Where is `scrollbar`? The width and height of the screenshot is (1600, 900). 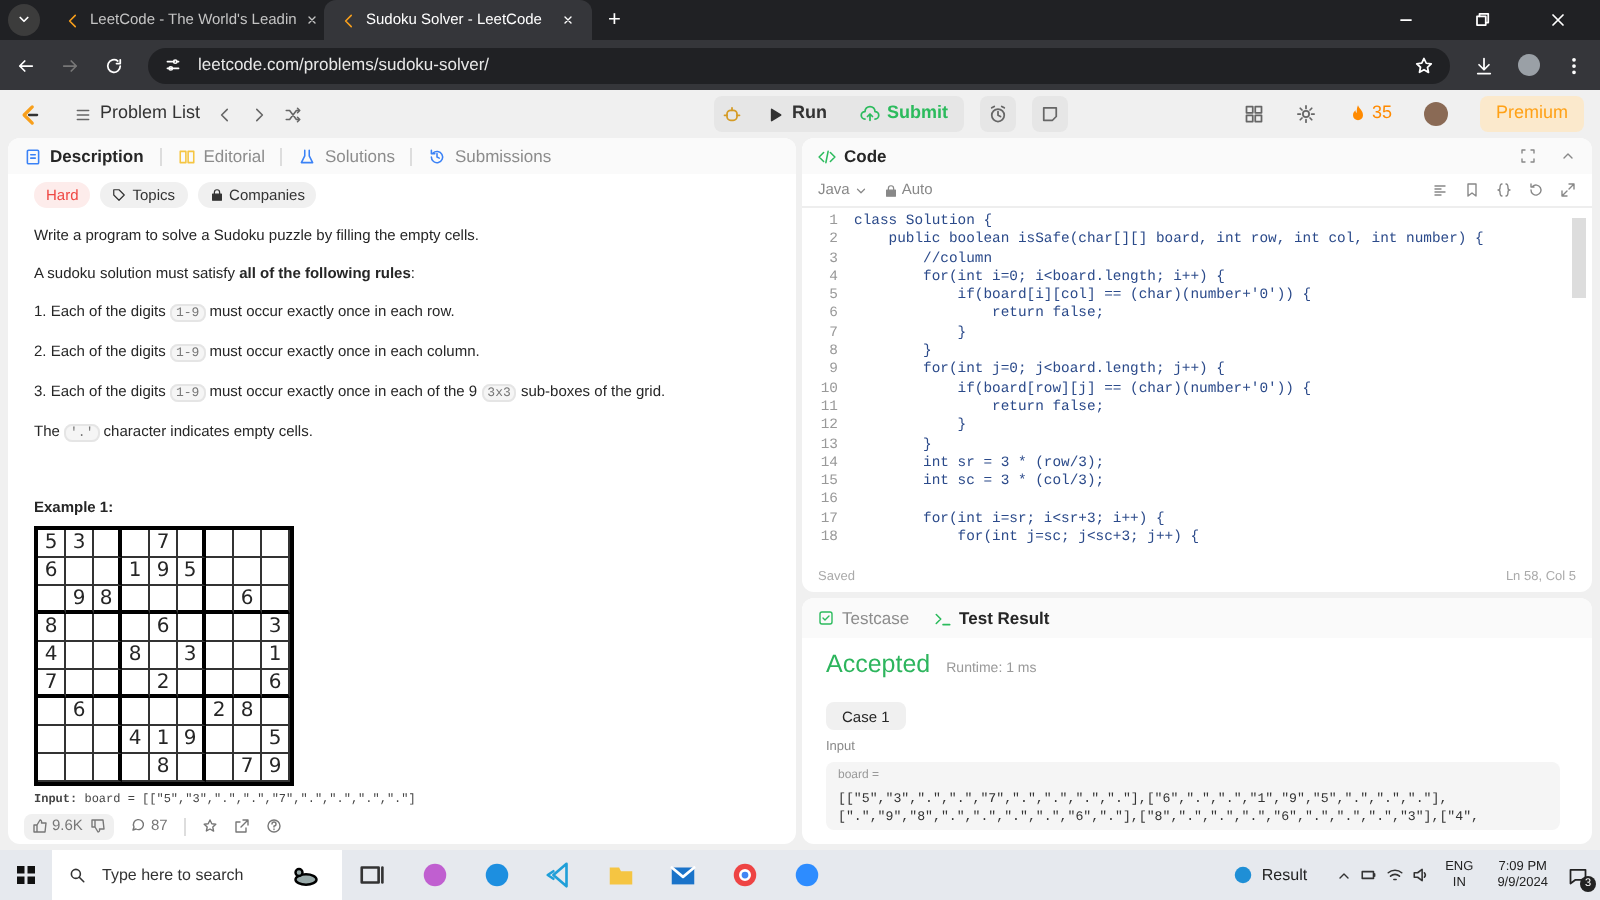
scrollbar is located at coordinates (1579, 258).